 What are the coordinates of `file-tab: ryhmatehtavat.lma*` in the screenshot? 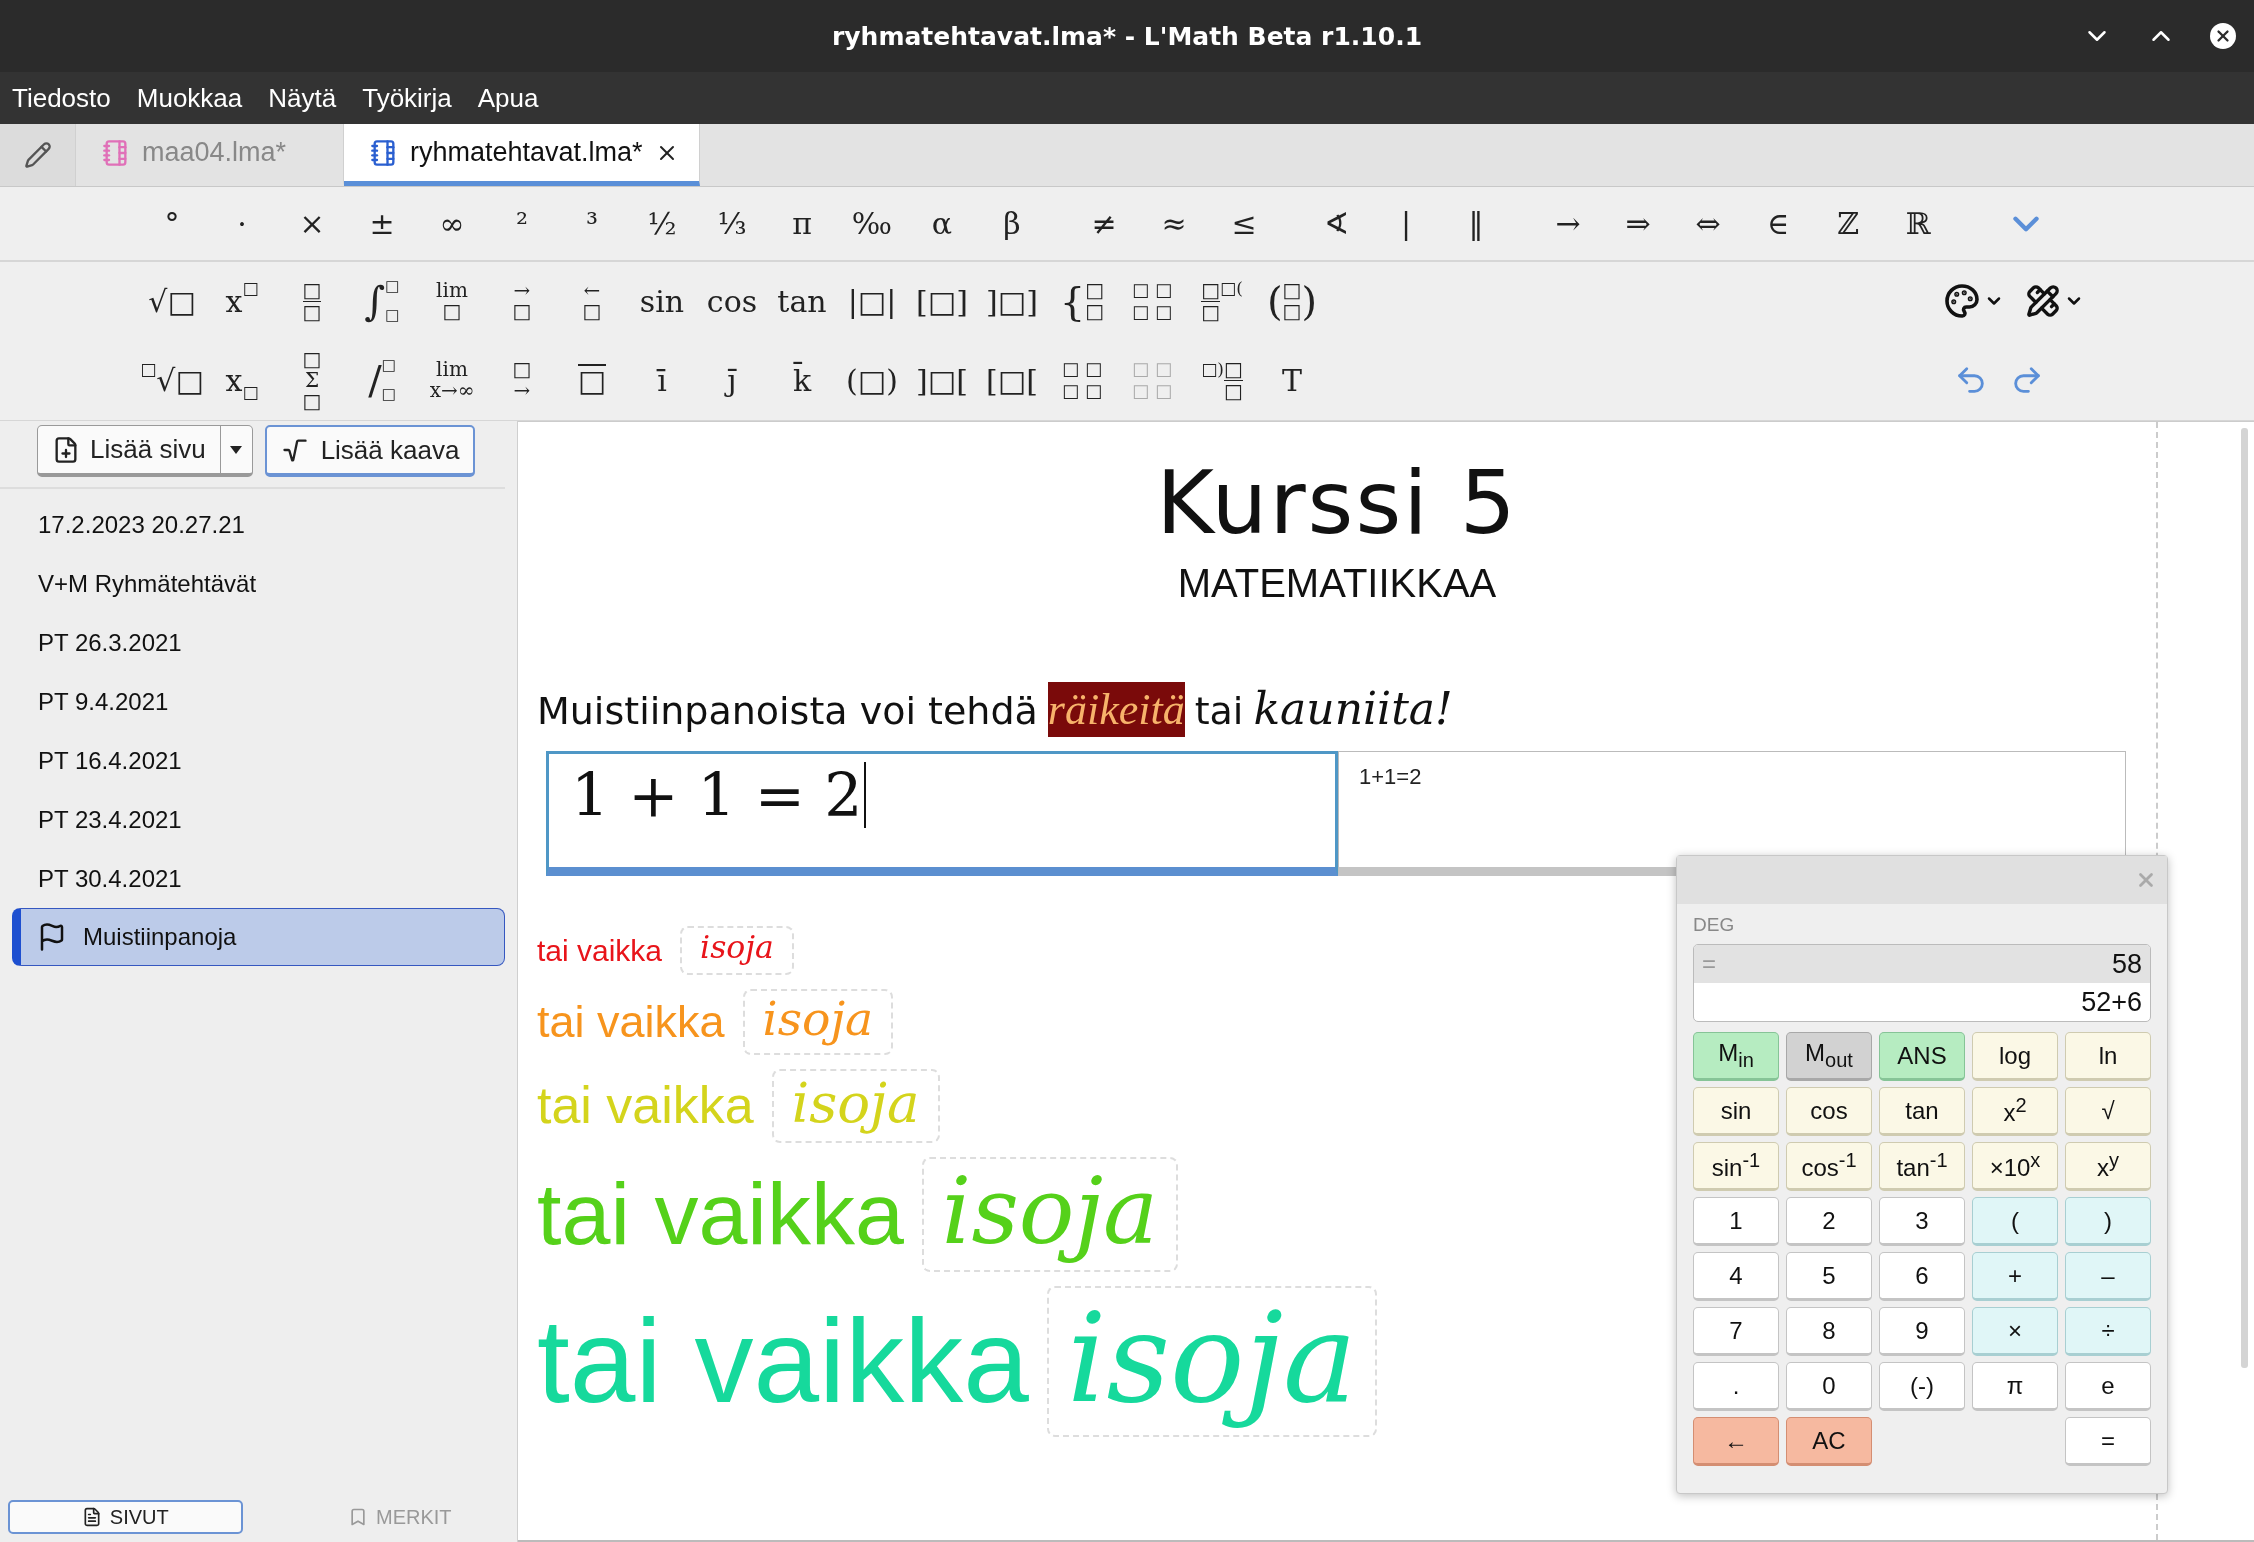 It's located at (522, 155).